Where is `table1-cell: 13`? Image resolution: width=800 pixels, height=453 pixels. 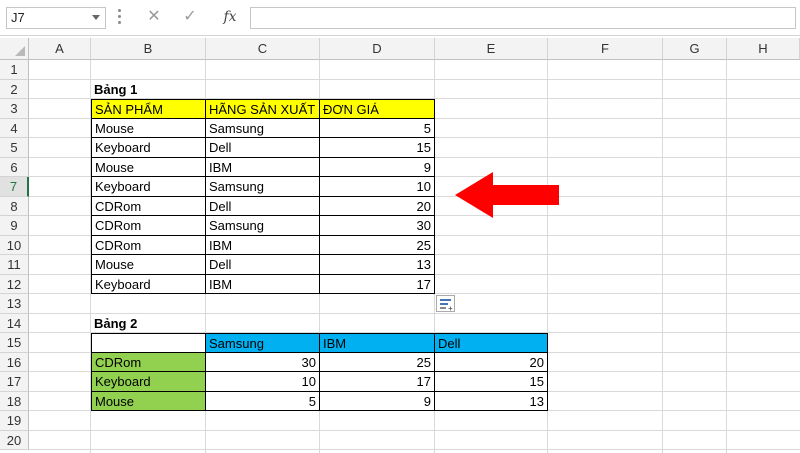 table1-cell: 13 is located at coordinates (377, 265).